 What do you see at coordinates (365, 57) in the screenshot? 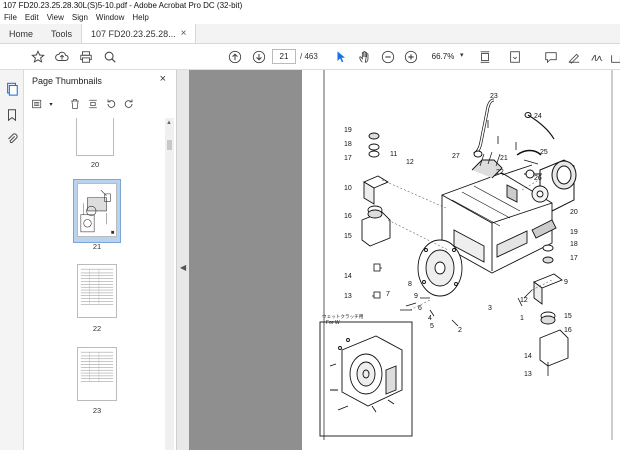
I see `hand-icon` at bounding box center [365, 57].